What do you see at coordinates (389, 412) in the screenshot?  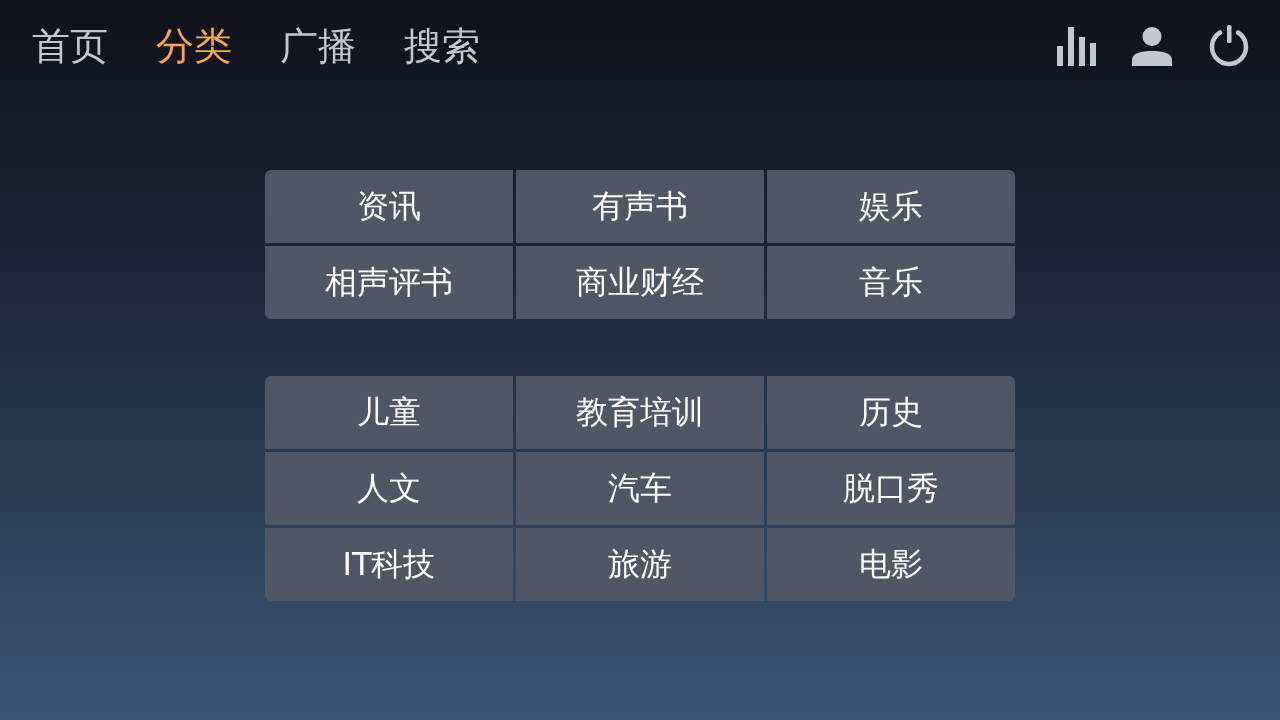 I see `category-tile: 儿童` at bounding box center [389, 412].